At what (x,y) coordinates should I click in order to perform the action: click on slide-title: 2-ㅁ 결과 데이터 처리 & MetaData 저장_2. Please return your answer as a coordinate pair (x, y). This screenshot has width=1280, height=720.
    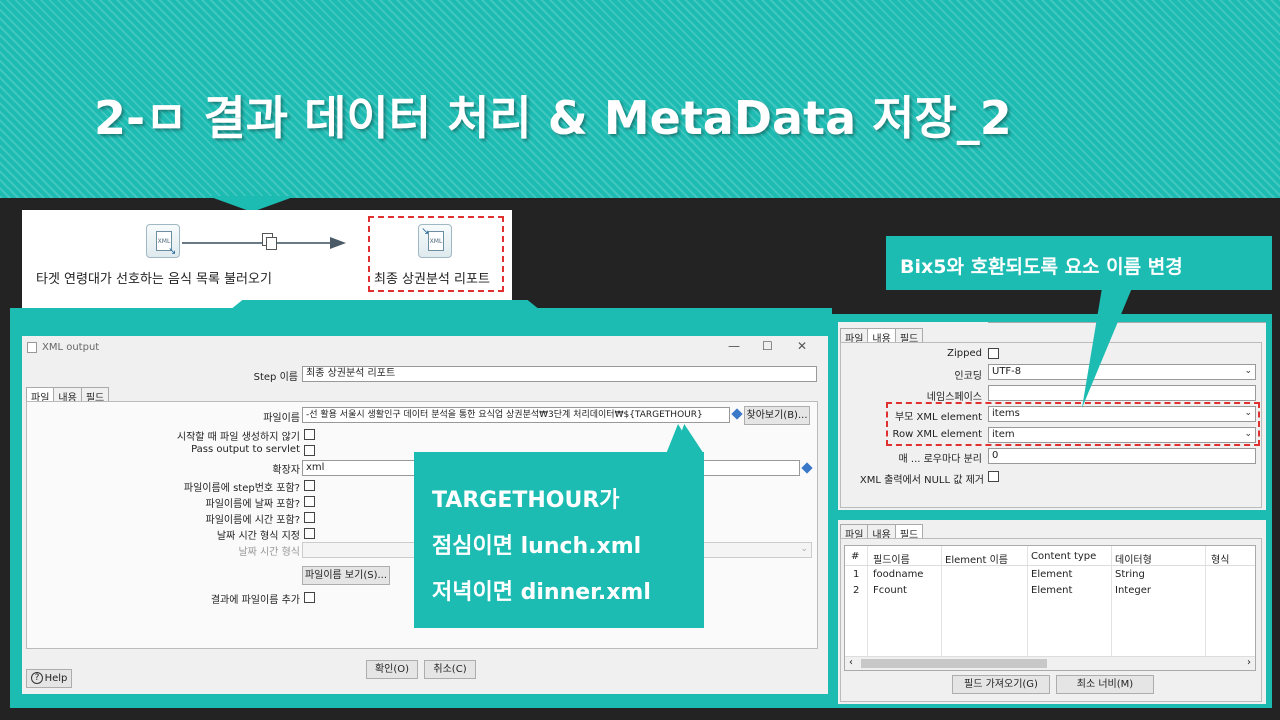
    Looking at the image, I should click on (553, 118).